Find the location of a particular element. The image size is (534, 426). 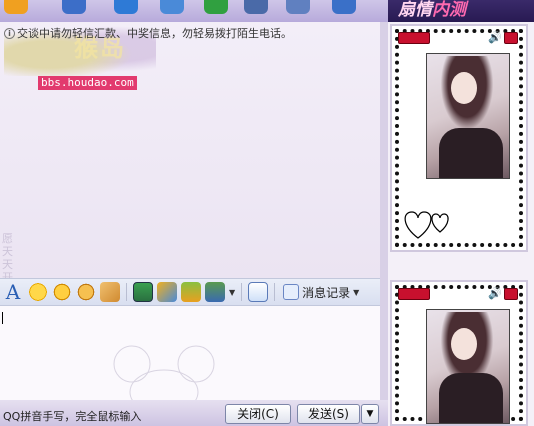

format-toolbar: A ▼ 消息记录 ▼ is located at coordinates (190, 292).